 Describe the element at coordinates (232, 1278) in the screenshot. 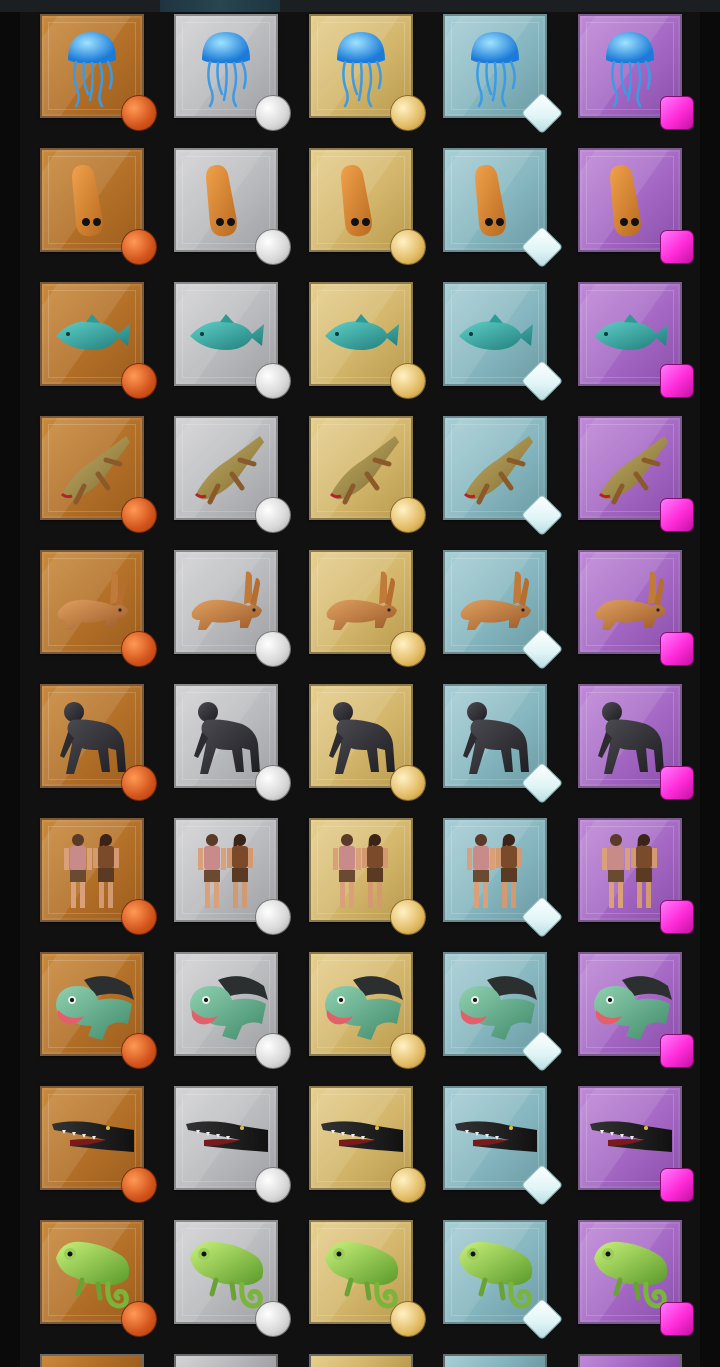

I see `chameleon-silver-card` at that location.